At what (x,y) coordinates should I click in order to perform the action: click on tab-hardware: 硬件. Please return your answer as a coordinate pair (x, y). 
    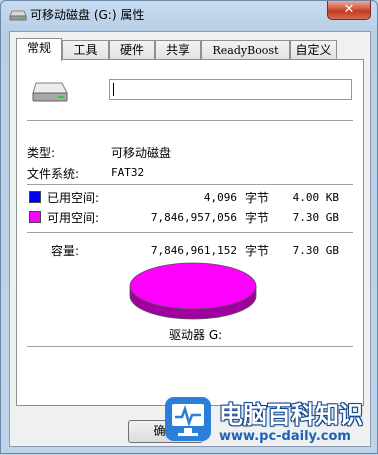
    Looking at the image, I should click on (132, 50).